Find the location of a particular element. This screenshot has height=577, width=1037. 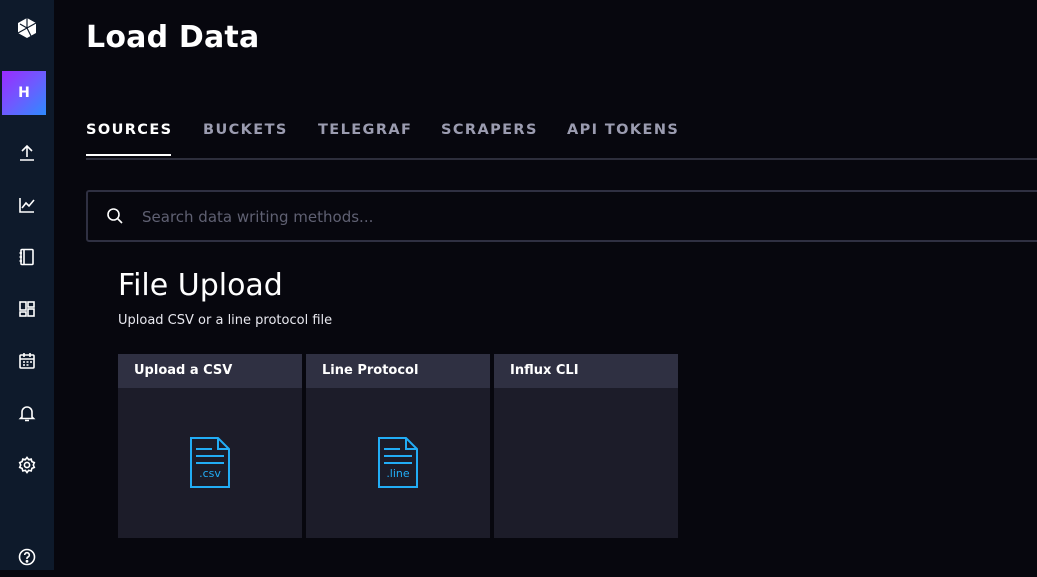

upload-csv-card: Upload a CSV .csv is located at coordinates (210, 446).